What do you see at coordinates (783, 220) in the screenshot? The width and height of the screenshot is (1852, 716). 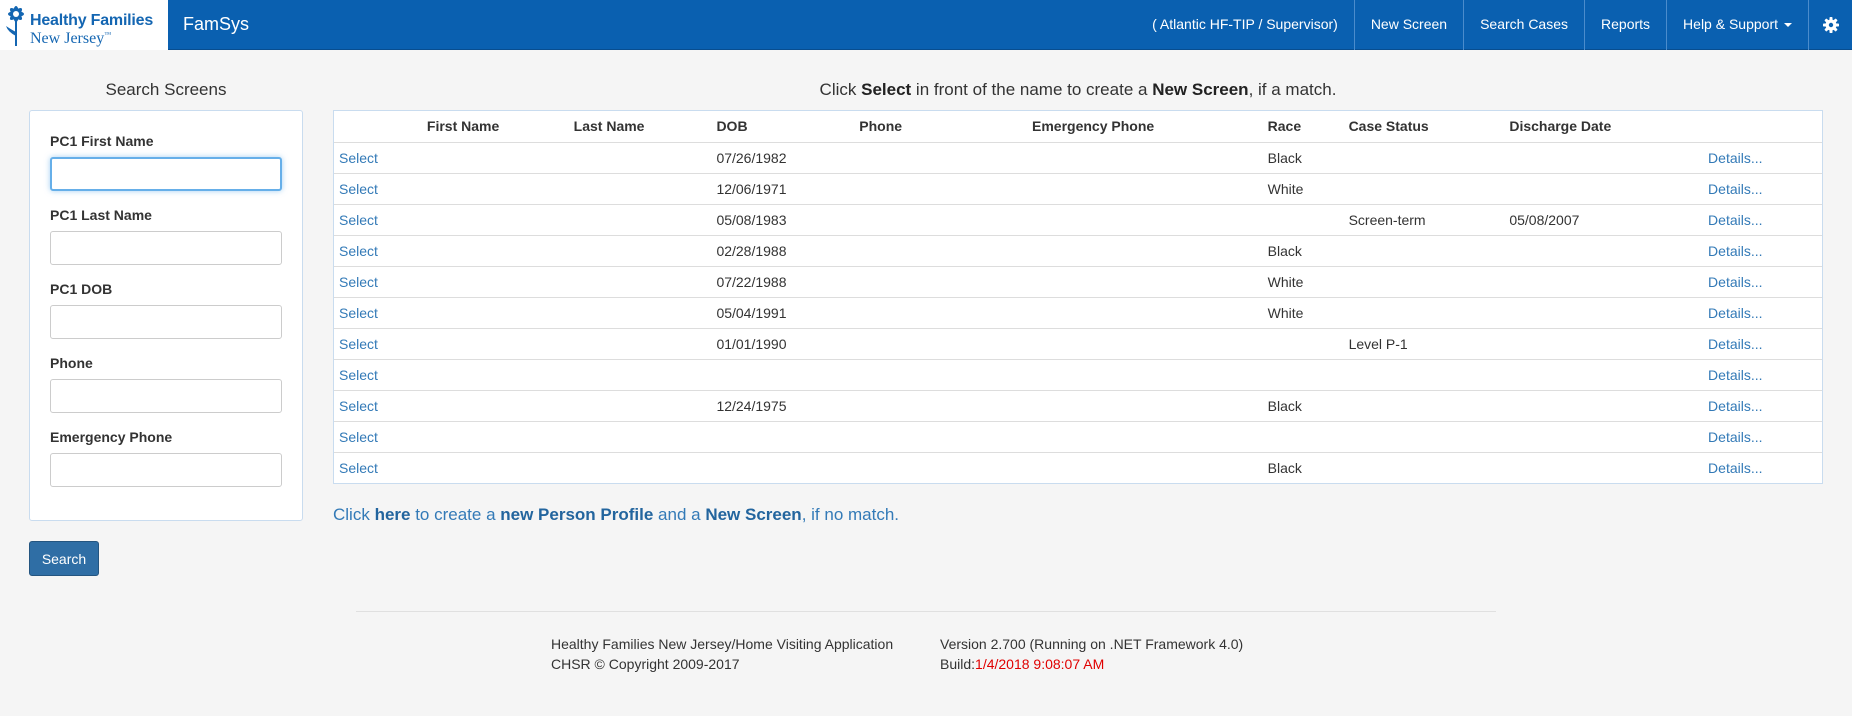 I see `dob-cell: 05/08/1983` at bounding box center [783, 220].